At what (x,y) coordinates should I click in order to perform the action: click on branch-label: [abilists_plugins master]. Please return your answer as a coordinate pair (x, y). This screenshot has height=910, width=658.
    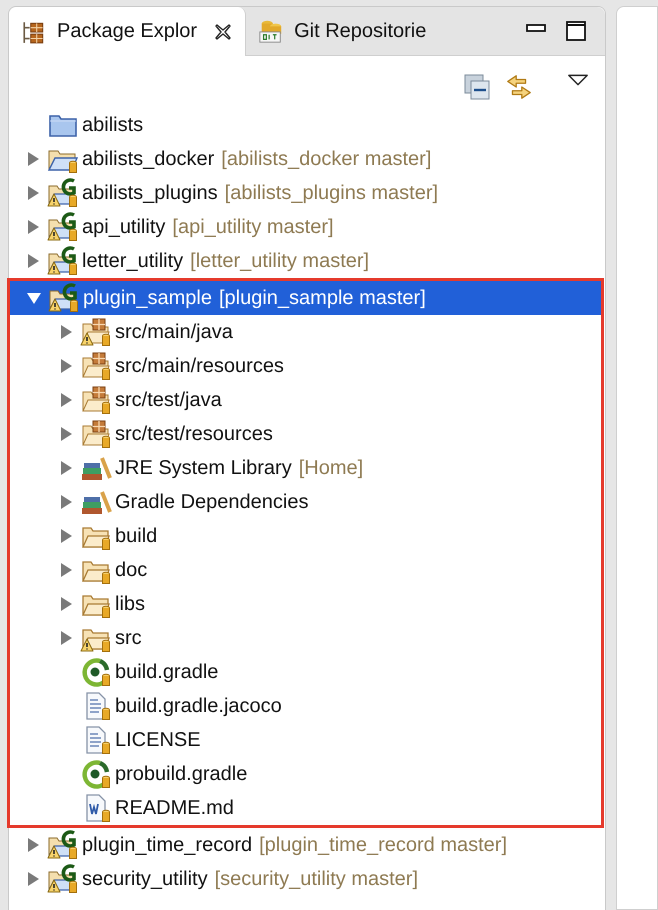
    Looking at the image, I should click on (331, 193).